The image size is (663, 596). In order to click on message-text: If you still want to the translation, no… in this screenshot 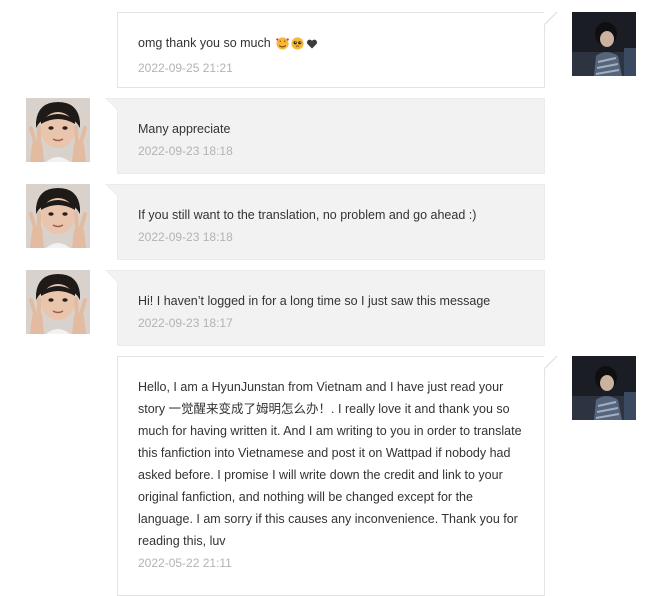, I will do `click(307, 215)`.